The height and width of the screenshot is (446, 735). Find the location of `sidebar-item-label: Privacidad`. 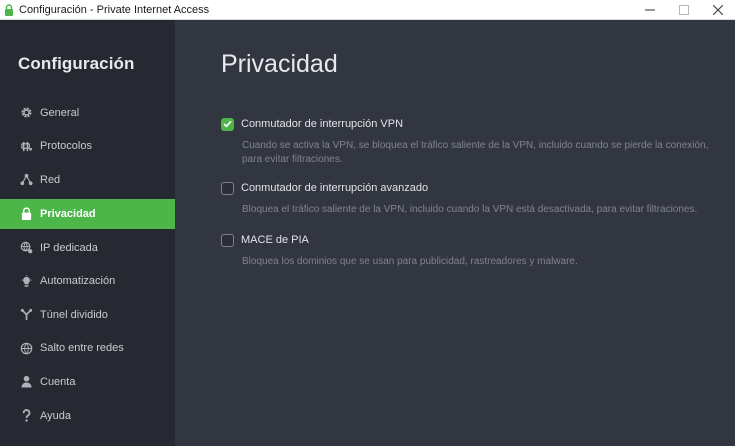

sidebar-item-label: Privacidad is located at coordinates (68, 213).